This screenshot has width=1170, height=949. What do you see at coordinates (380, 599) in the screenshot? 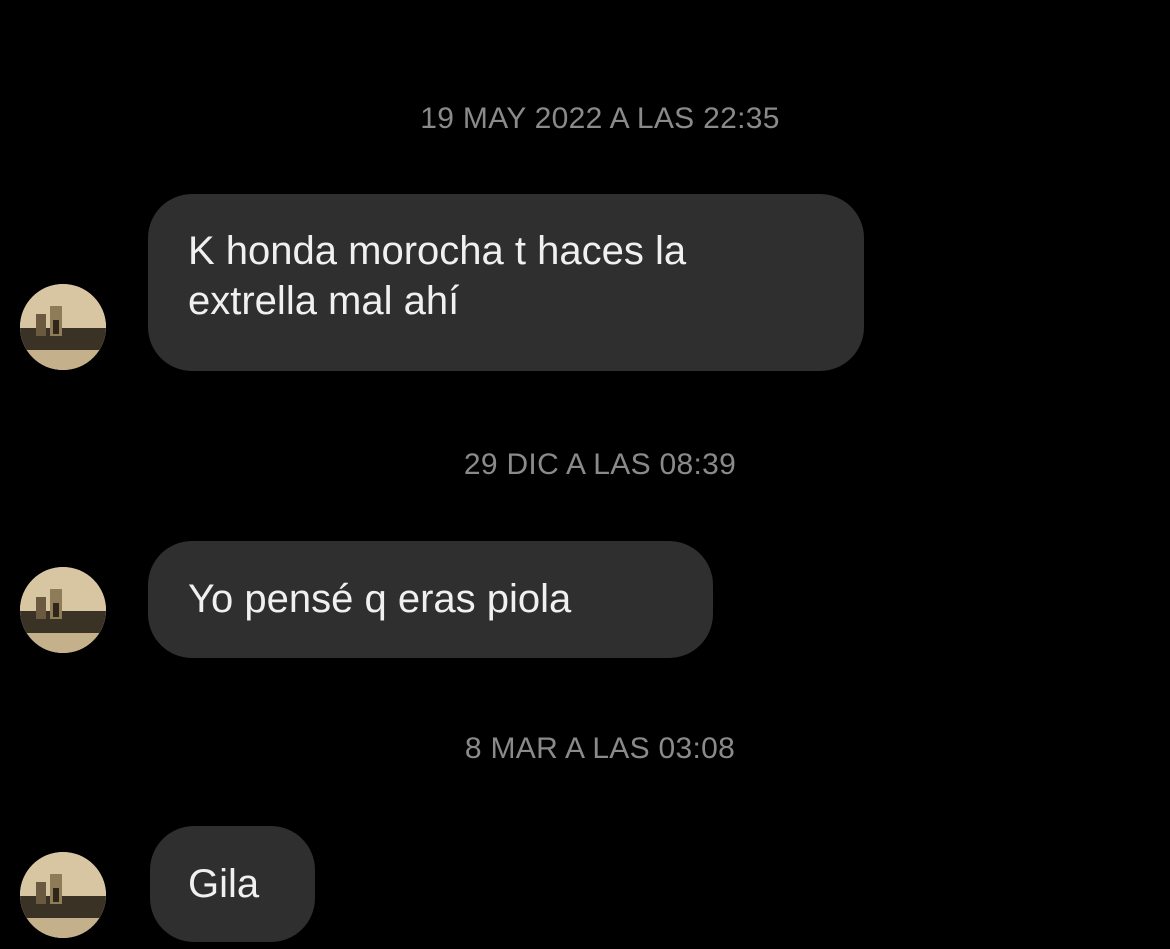
I see `message-text-line: Yo pensé q eras piola` at bounding box center [380, 599].